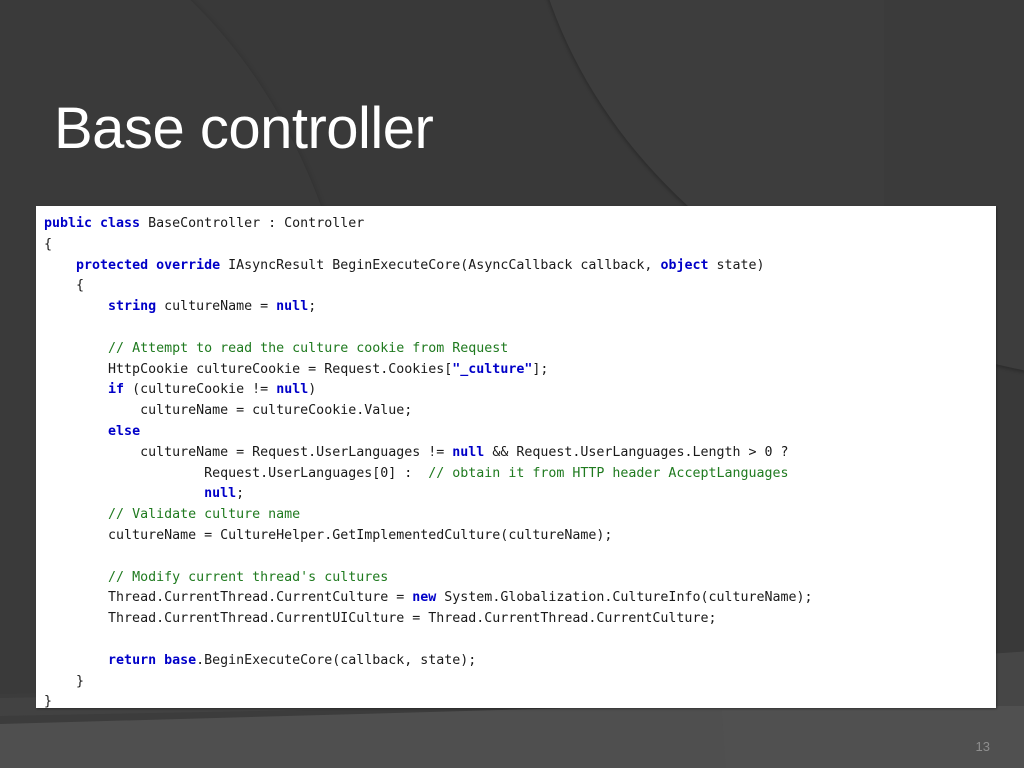 The height and width of the screenshot is (768, 1024). Describe the element at coordinates (136, 307) in the screenshot. I see `code-token: string` at that location.